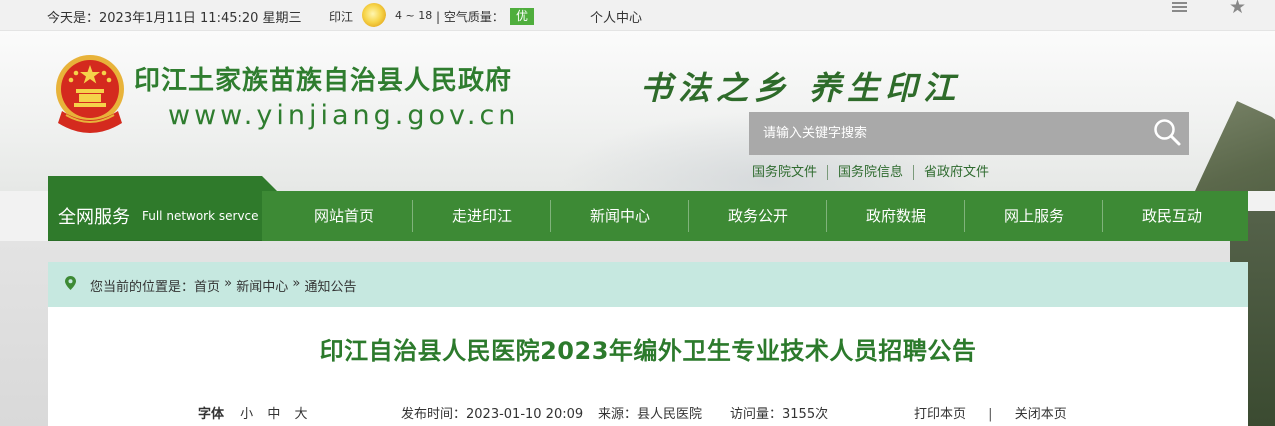  I want to click on temperature: 4 ~ 18, so click(414, 15).